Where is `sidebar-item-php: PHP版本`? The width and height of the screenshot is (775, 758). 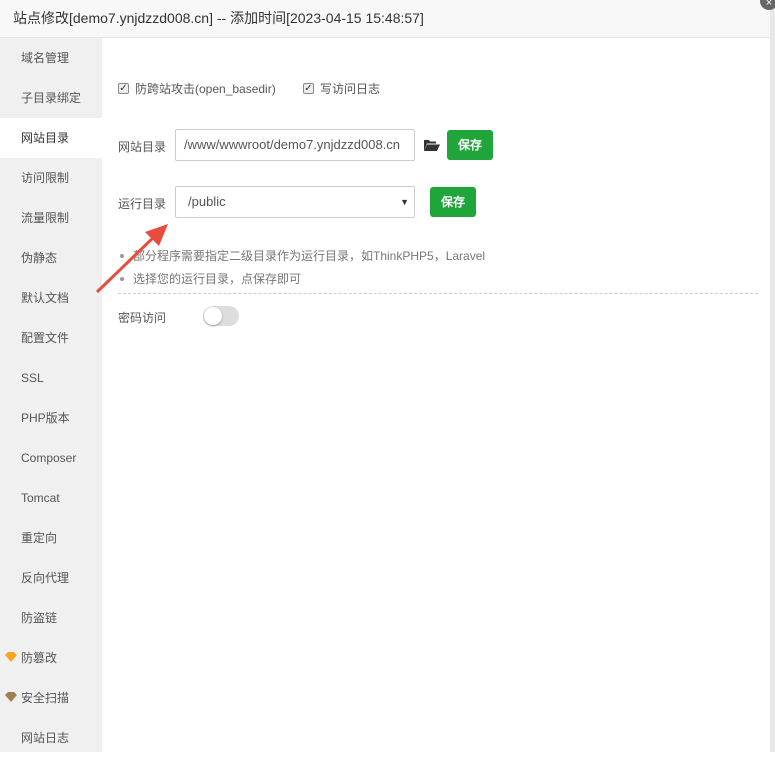 sidebar-item-php: PHP版本 is located at coordinates (51, 418).